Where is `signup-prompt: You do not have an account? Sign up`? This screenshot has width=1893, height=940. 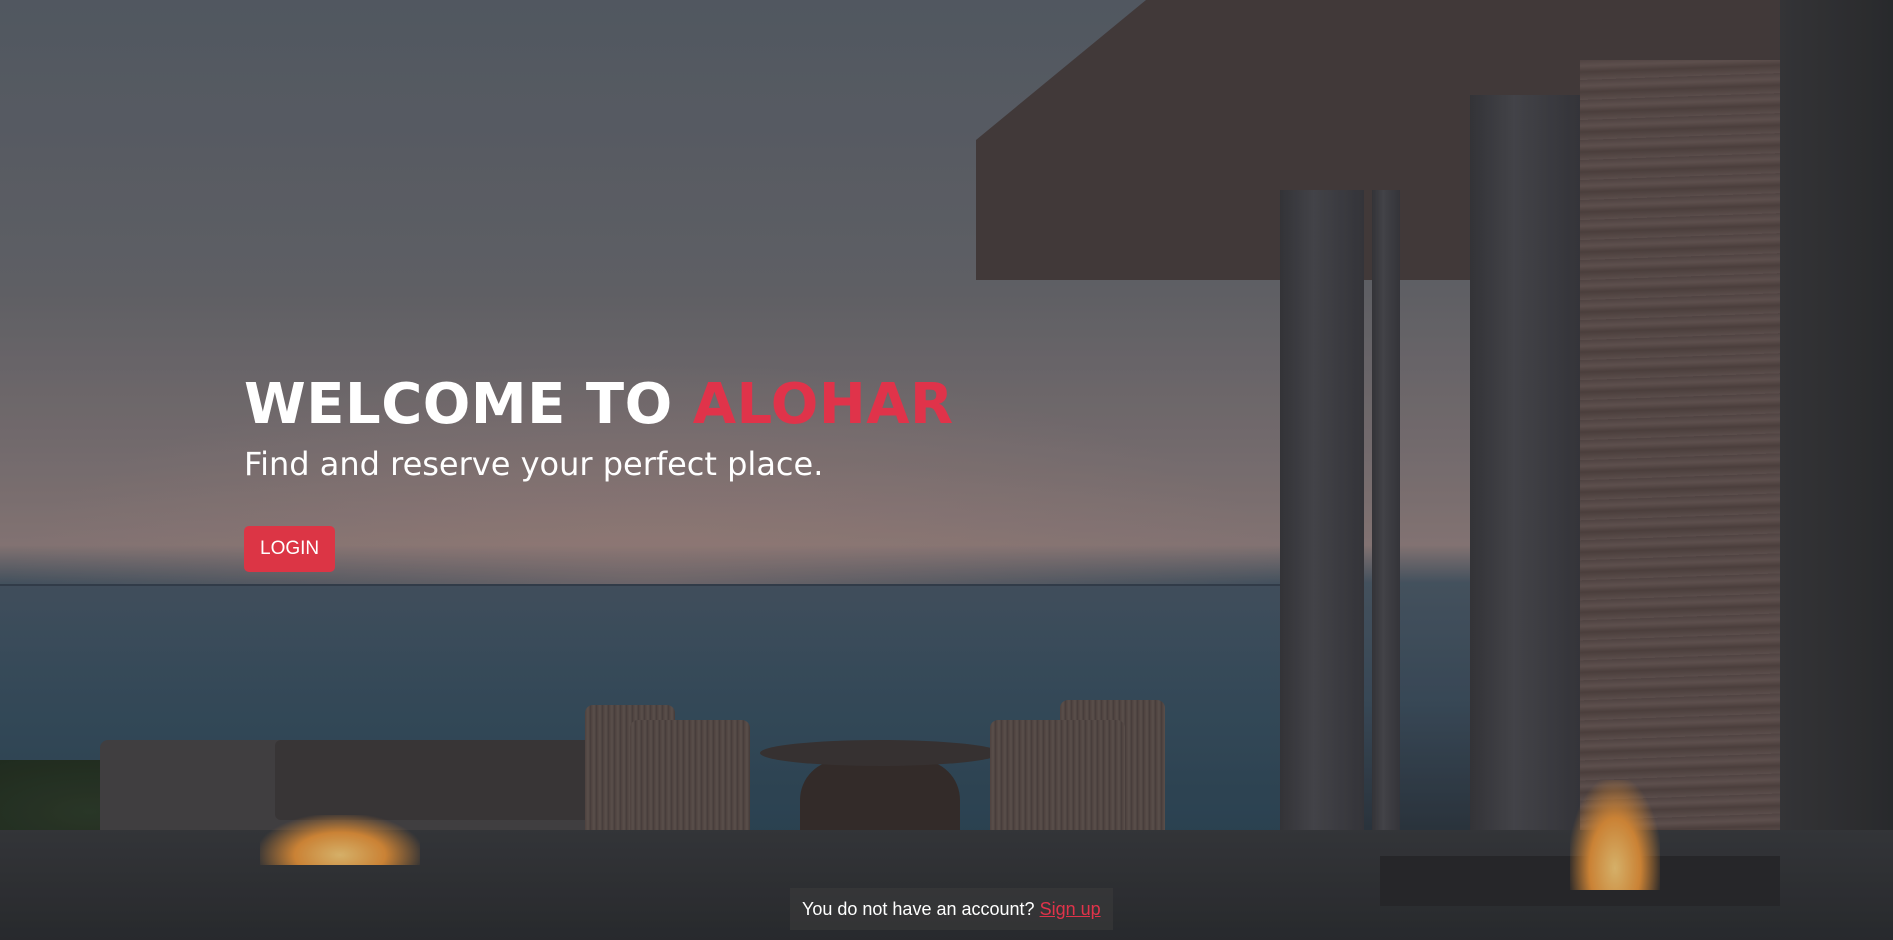 signup-prompt: You do not have an account? Sign up is located at coordinates (951, 909).